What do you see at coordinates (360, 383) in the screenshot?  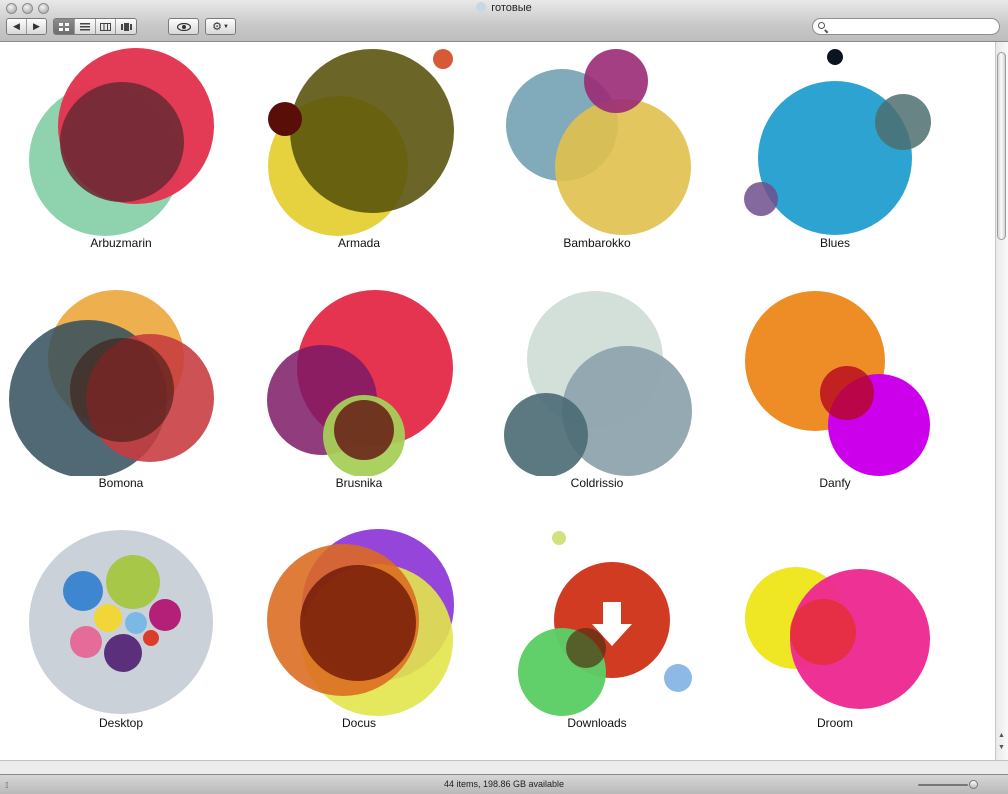 I see `brusnika-folder-icon` at bounding box center [360, 383].